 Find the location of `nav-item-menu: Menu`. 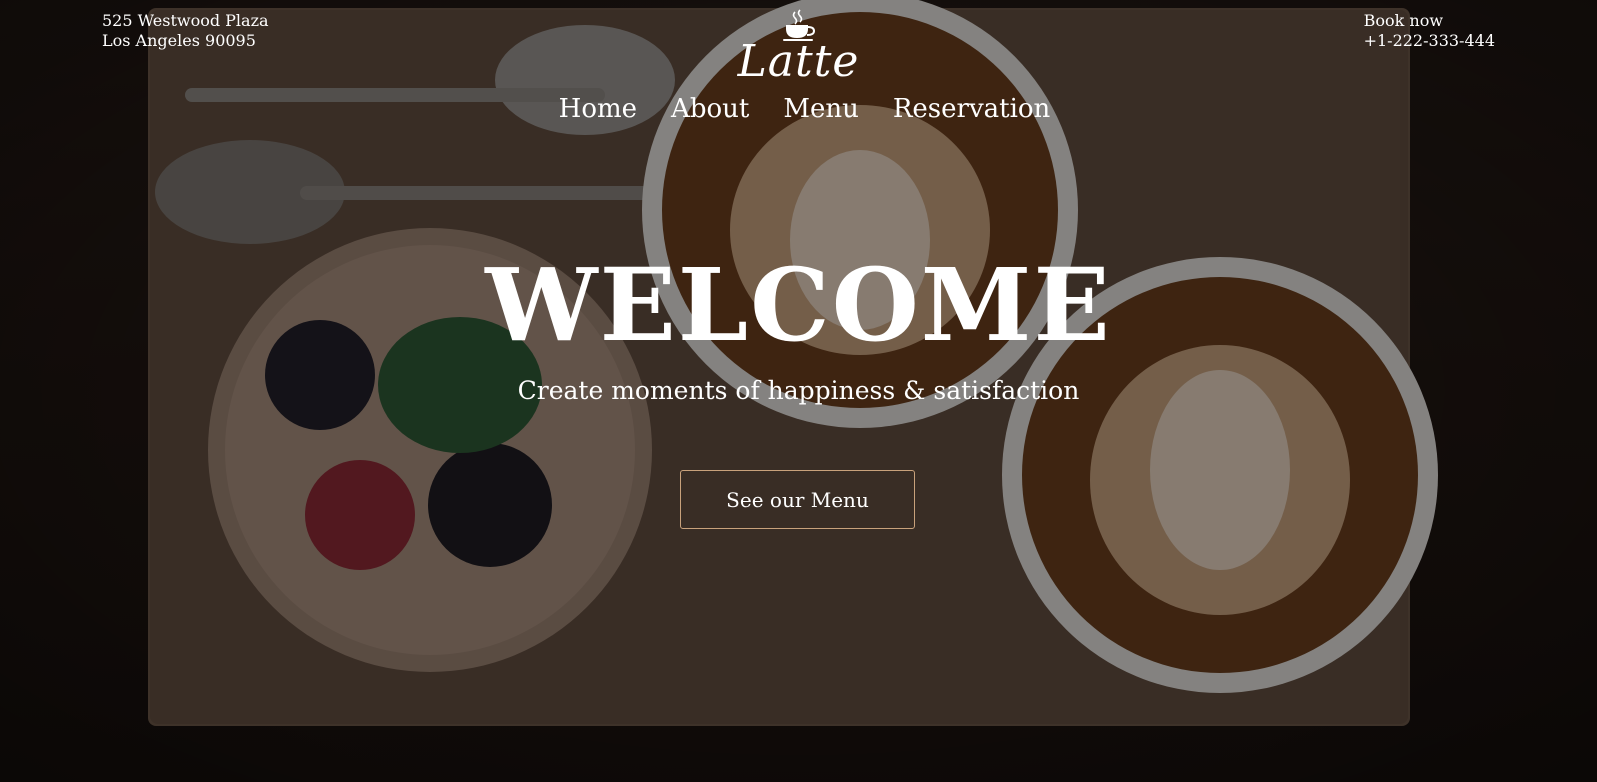

nav-item-menu: Menu is located at coordinates (821, 109).